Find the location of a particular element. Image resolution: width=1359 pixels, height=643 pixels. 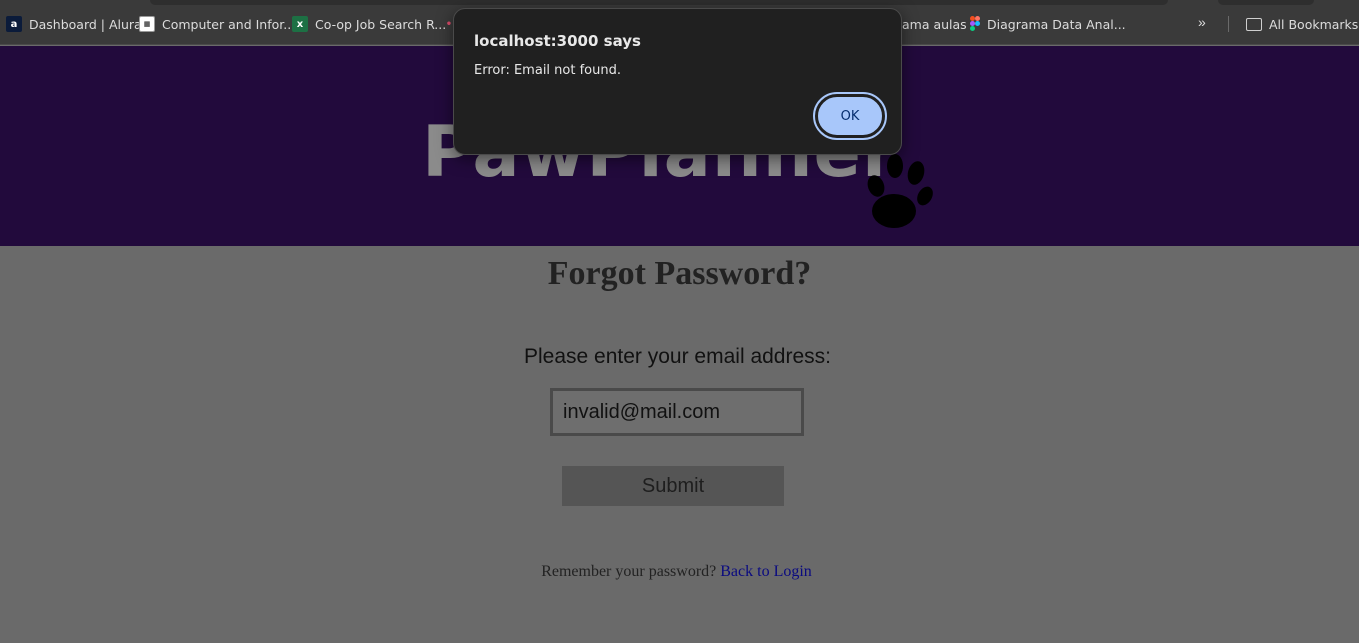

cs-icon: ▦ is located at coordinates (147, 24).